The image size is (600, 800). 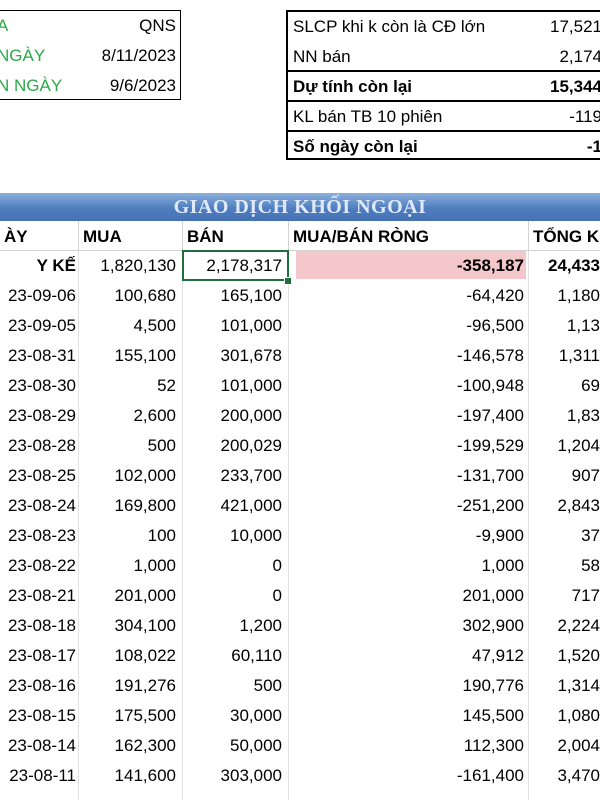 I want to click on mua-cell: 155,100, so click(x=128, y=356).